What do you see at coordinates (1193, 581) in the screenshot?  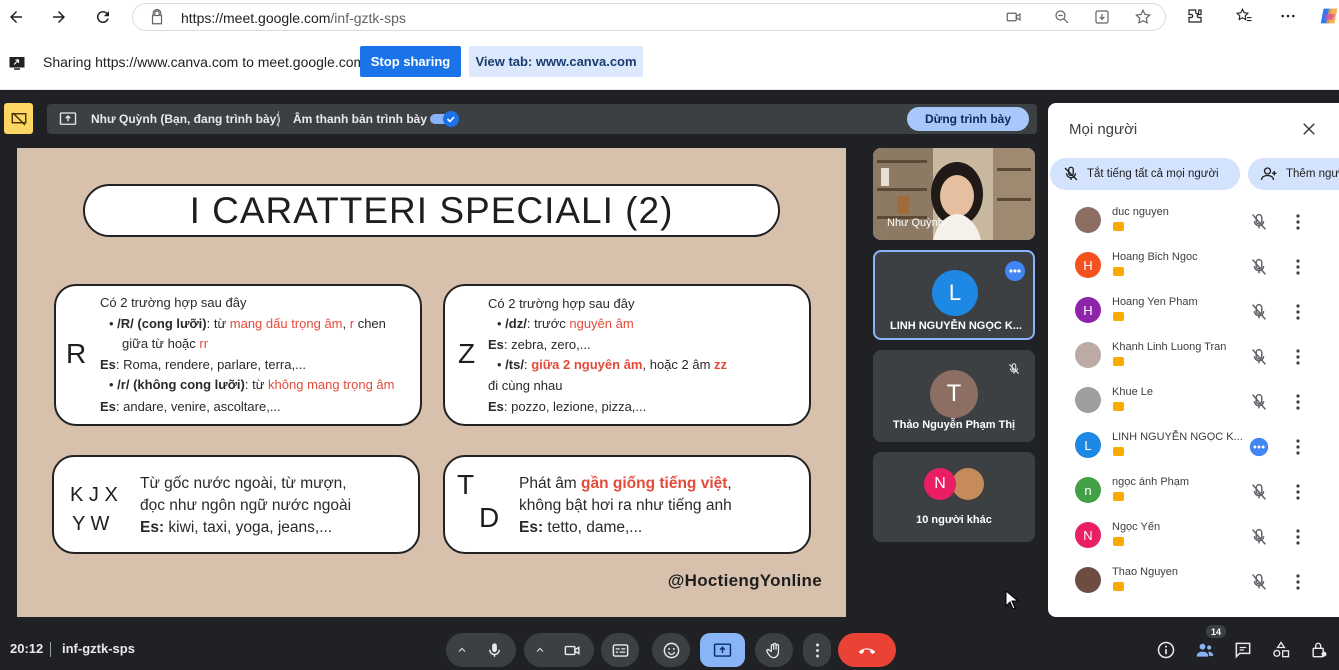 I see `participant-row: Thao Nguyen` at bounding box center [1193, 581].